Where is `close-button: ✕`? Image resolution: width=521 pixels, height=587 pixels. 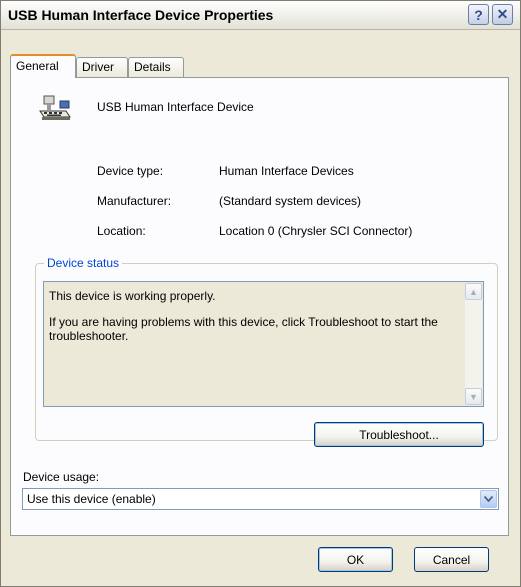
close-button: ✕ is located at coordinates (502, 14).